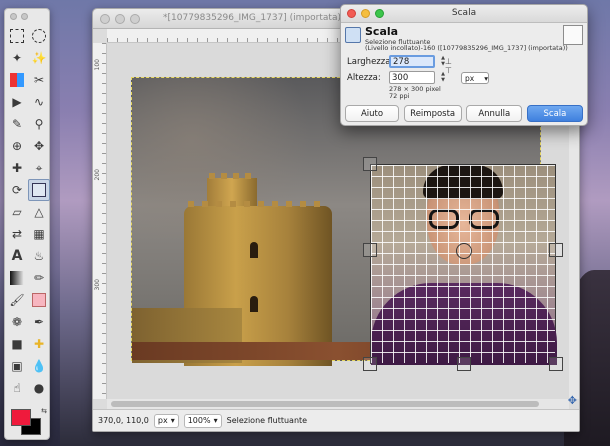  I want to click on heal-tool-icon: ✚, so click(39, 344).